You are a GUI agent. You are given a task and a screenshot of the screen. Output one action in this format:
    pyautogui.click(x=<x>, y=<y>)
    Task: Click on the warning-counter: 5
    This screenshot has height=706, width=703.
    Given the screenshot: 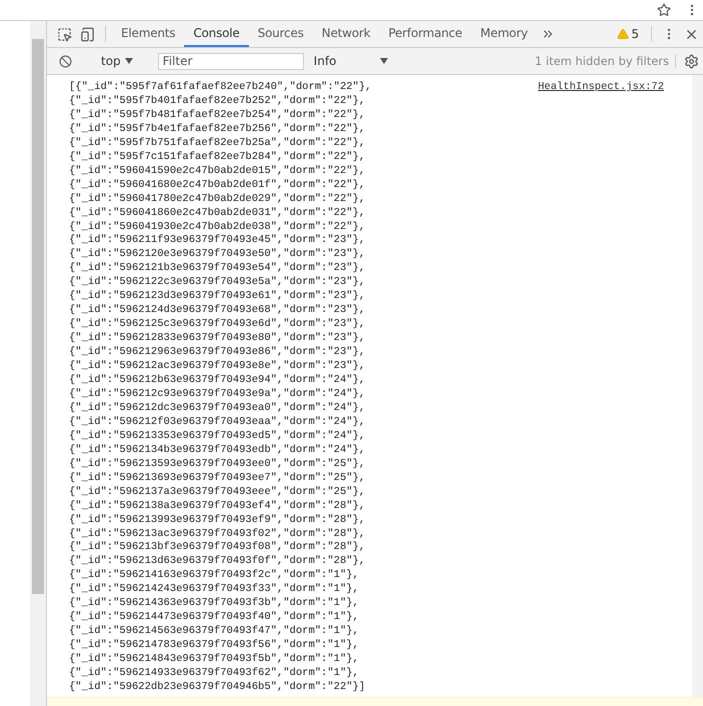 What is the action you would take?
    pyautogui.click(x=628, y=34)
    